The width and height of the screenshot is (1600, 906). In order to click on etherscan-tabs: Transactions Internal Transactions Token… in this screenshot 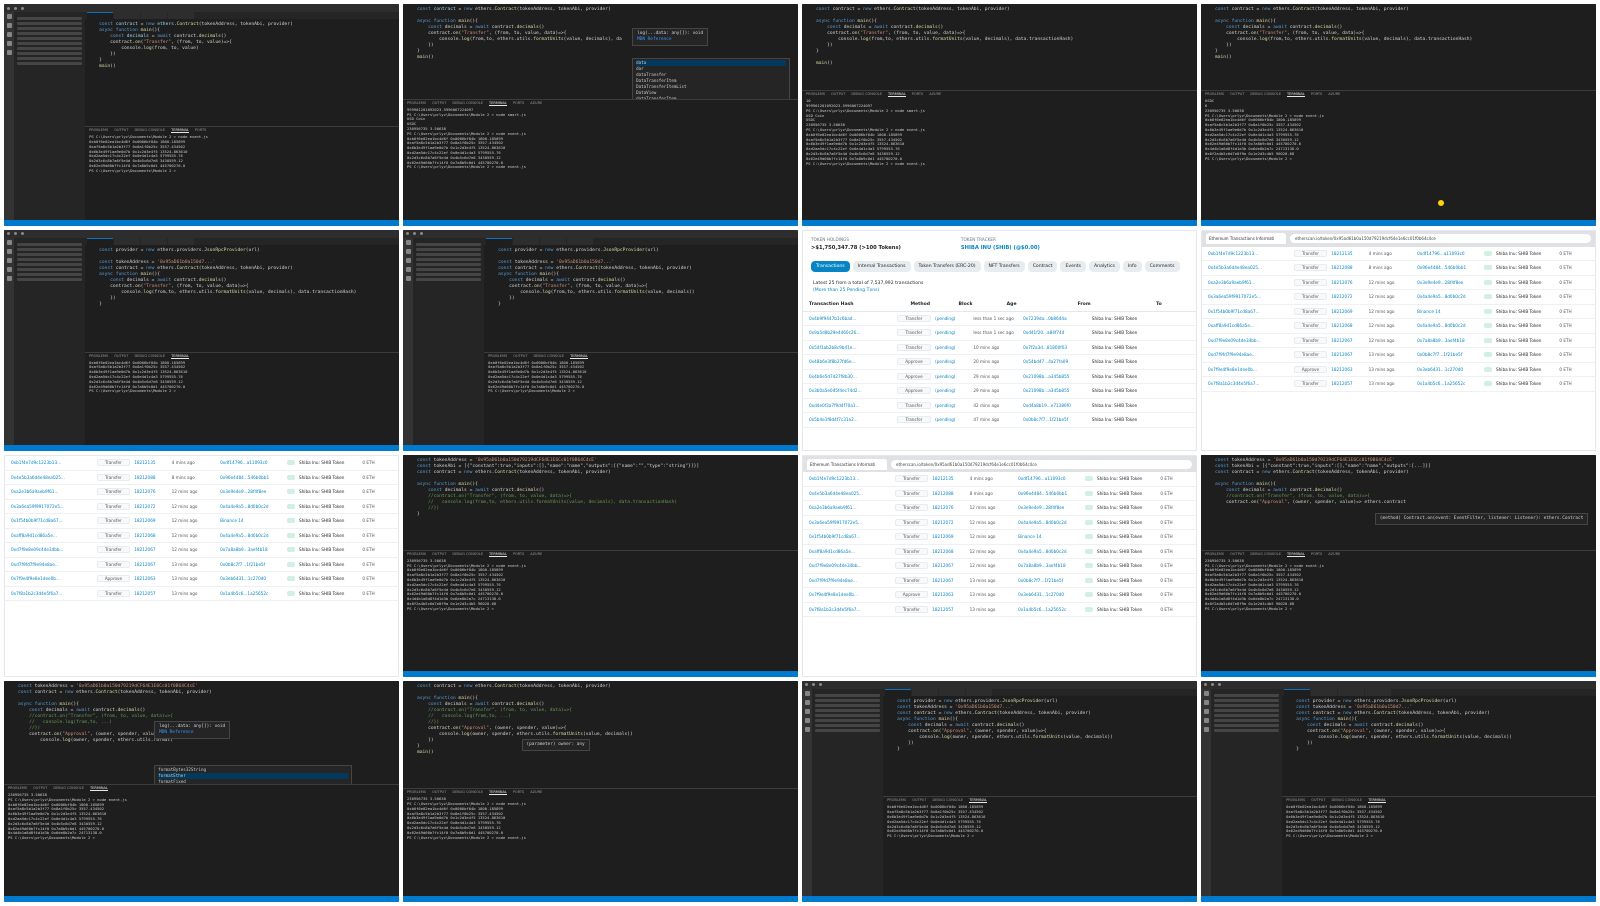, I will do `click(999, 266)`.